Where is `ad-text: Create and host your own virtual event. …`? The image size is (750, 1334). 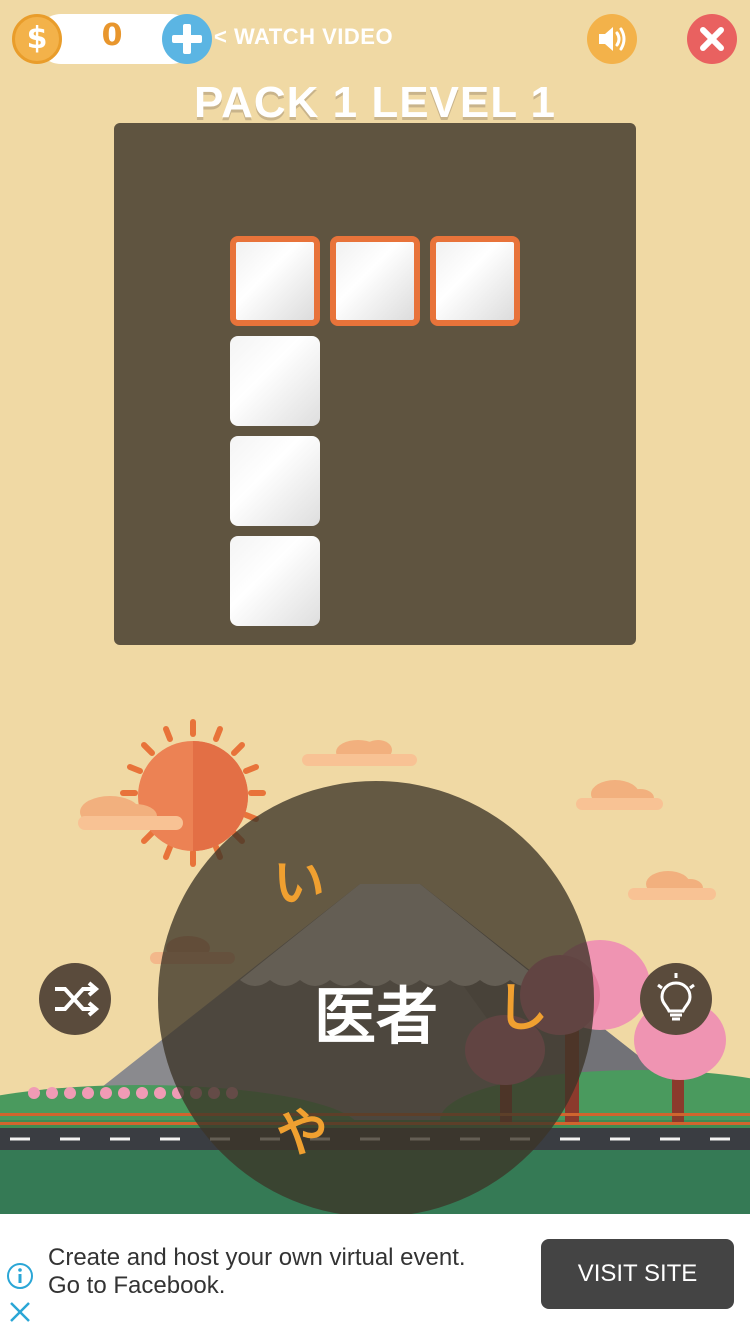 ad-text: Create and host your own virtual event. … is located at coordinates (257, 1271).